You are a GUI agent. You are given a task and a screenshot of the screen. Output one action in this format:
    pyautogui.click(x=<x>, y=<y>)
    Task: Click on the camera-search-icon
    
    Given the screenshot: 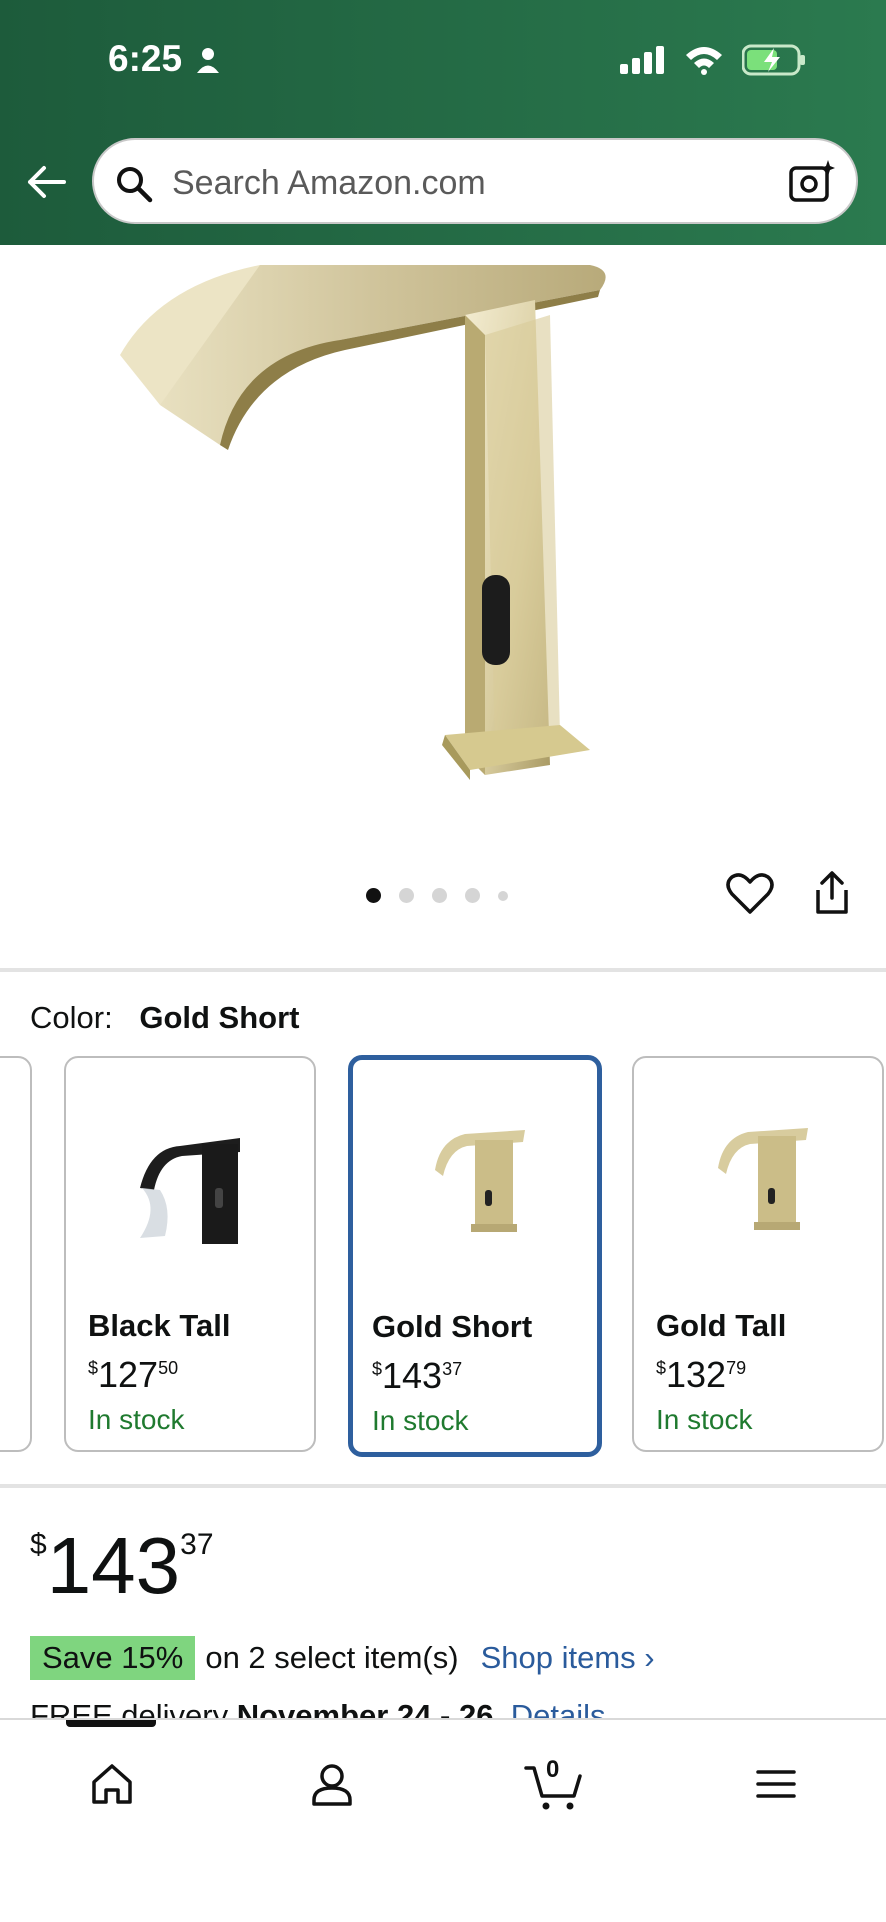 What is the action you would take?
    pyautogui.click(x=812, y=181)
    